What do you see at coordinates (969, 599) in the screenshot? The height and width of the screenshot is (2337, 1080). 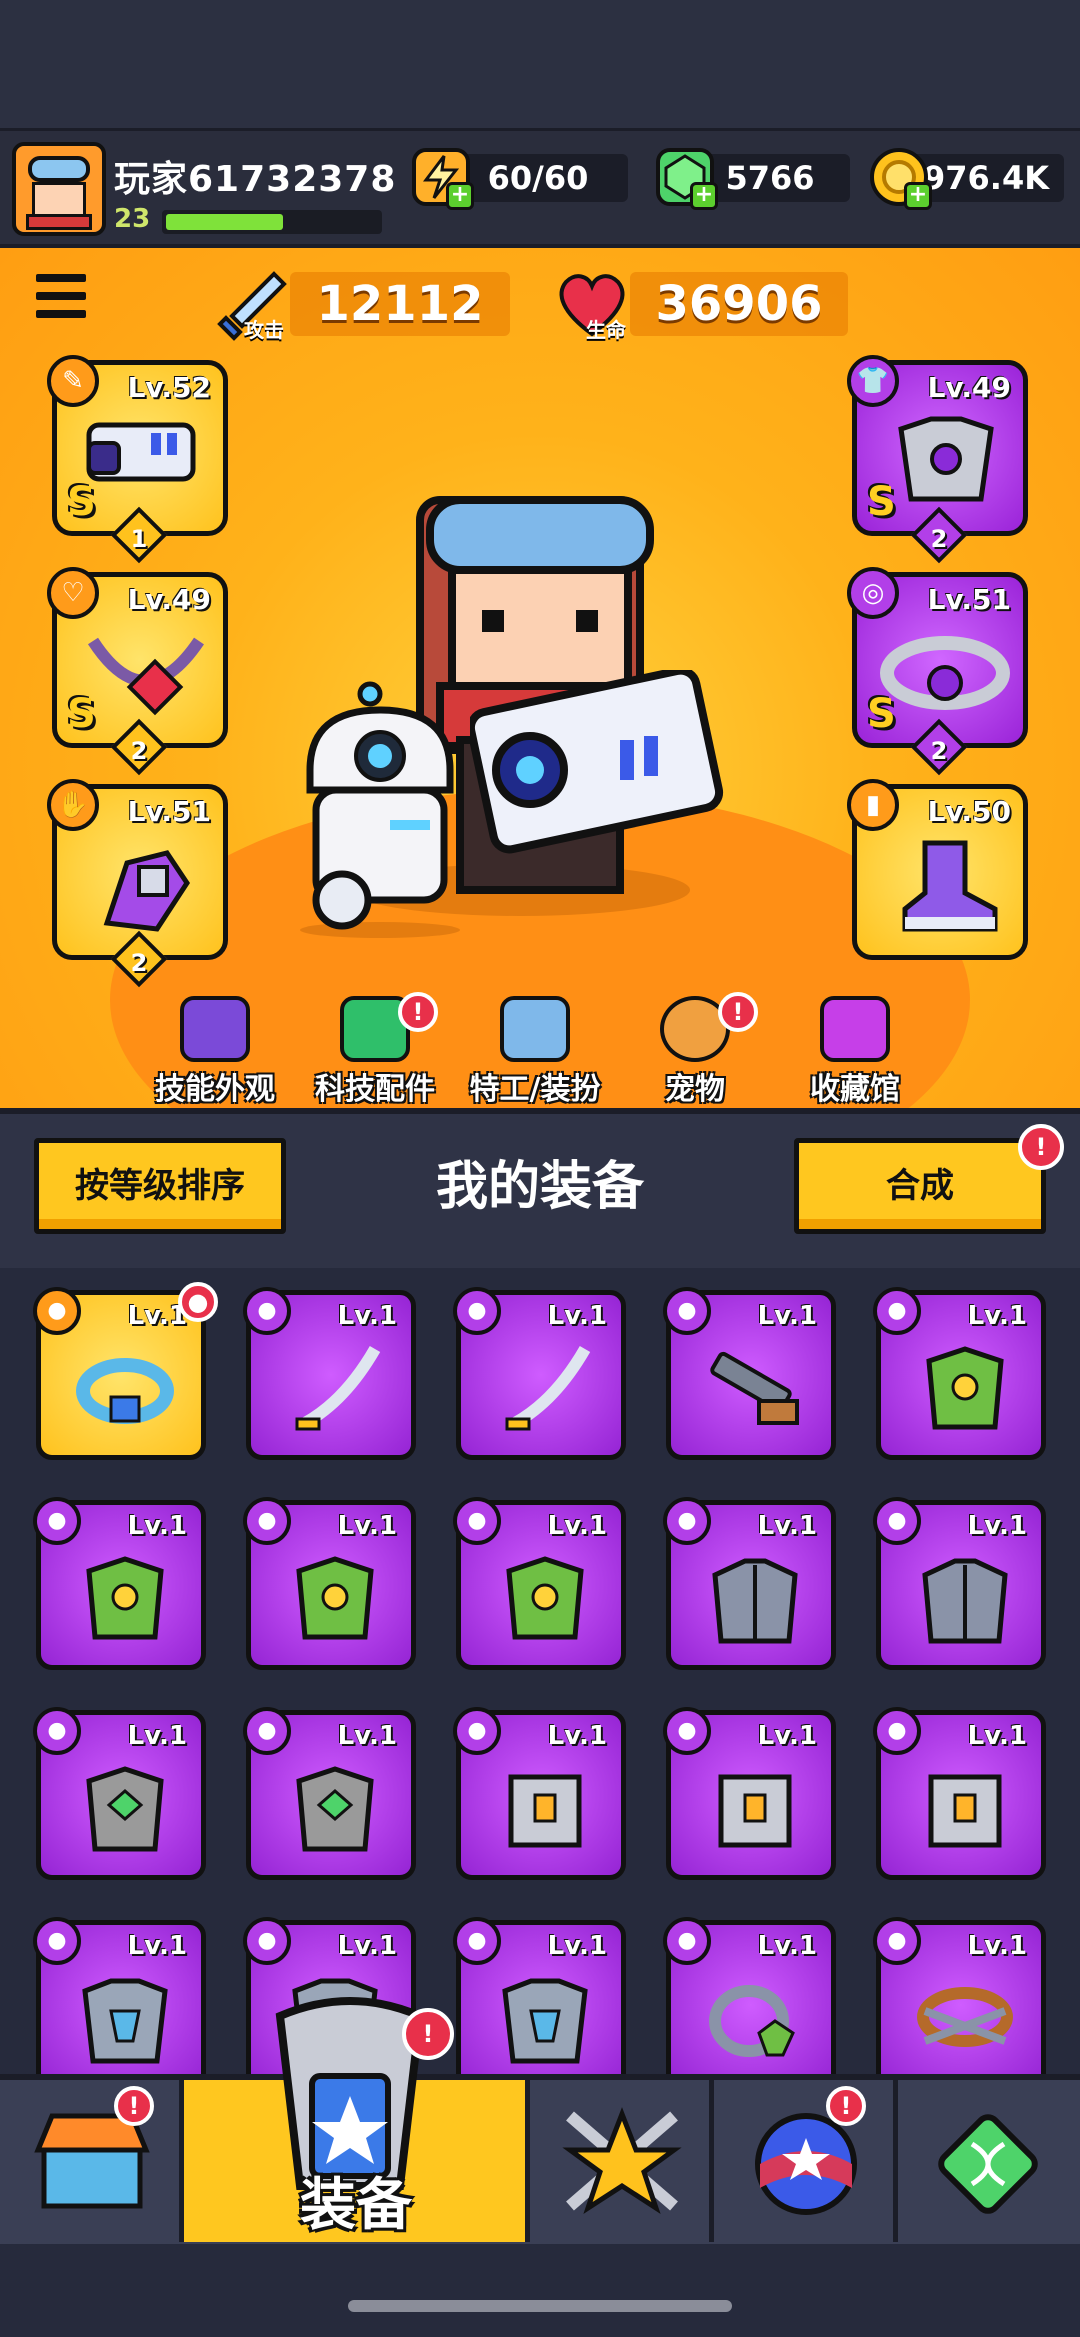 I see `slot-level: Lv.51` at bounding box center [969, 599].